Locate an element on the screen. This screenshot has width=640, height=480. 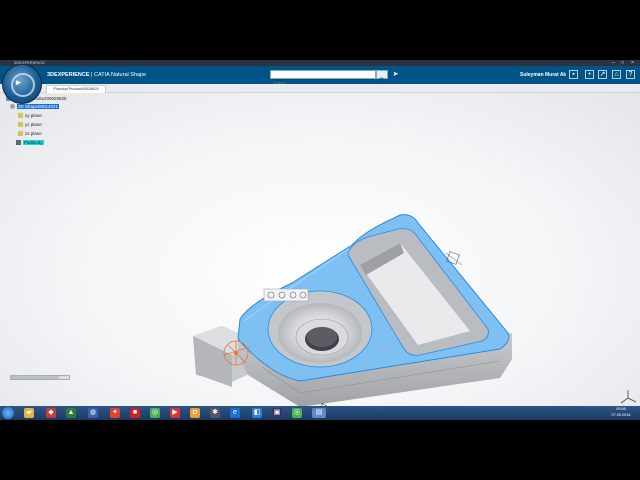
explorer-icon: ▰ is located at coordinates (29, 413).